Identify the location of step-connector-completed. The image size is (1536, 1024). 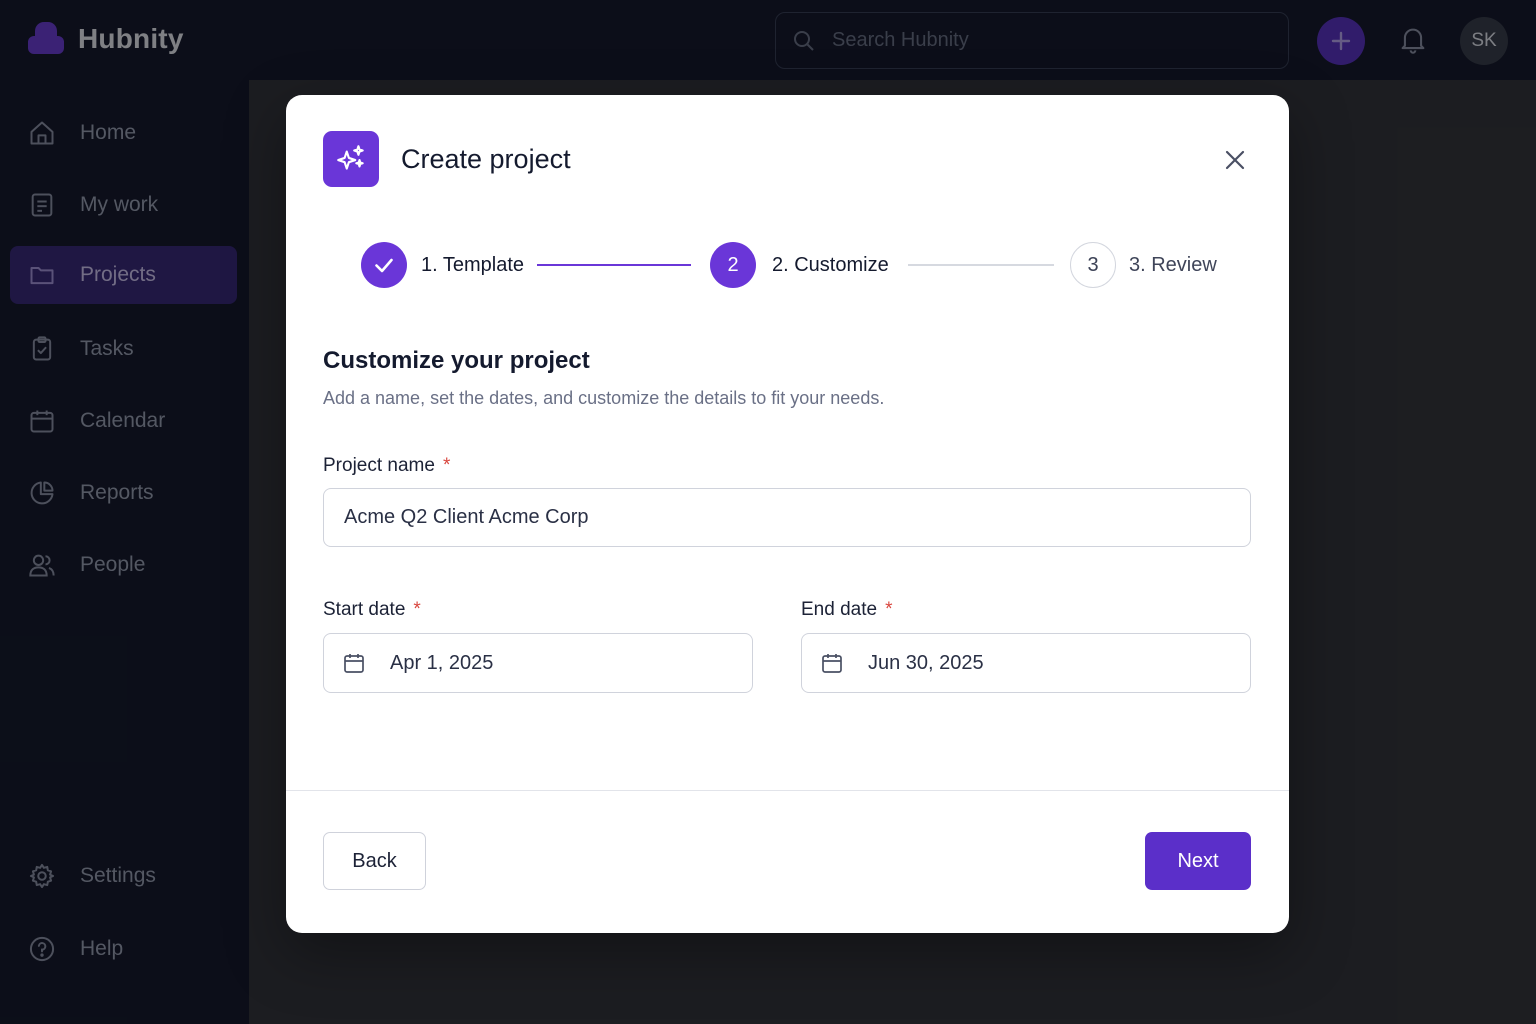
(614, 265).